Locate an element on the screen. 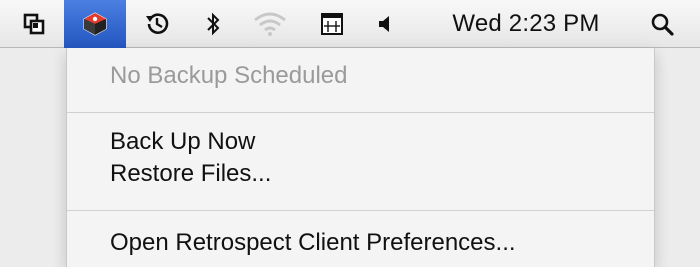 The image size is (700, 267). volume-icon is located at coordinates (384, 24).